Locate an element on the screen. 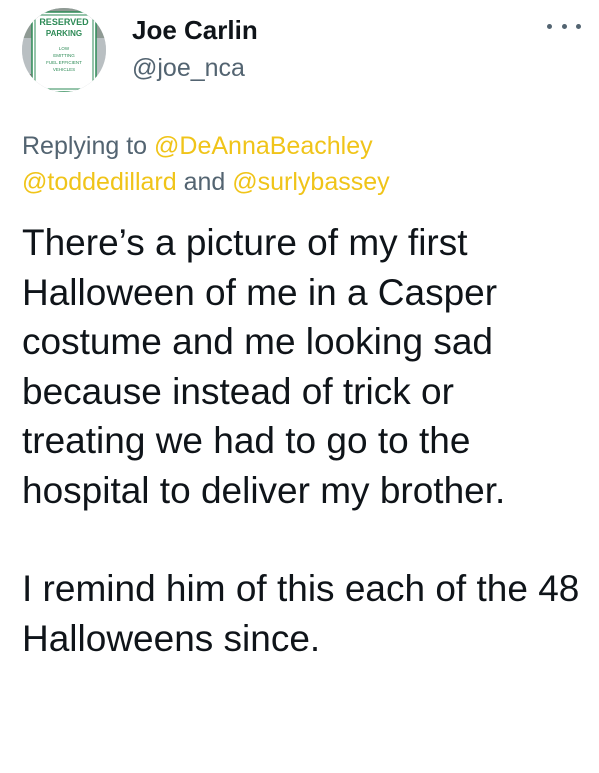 The width and height of the screenshot is (599, 773). mention-link: @surlybassey is located at coordinates (310, 182).